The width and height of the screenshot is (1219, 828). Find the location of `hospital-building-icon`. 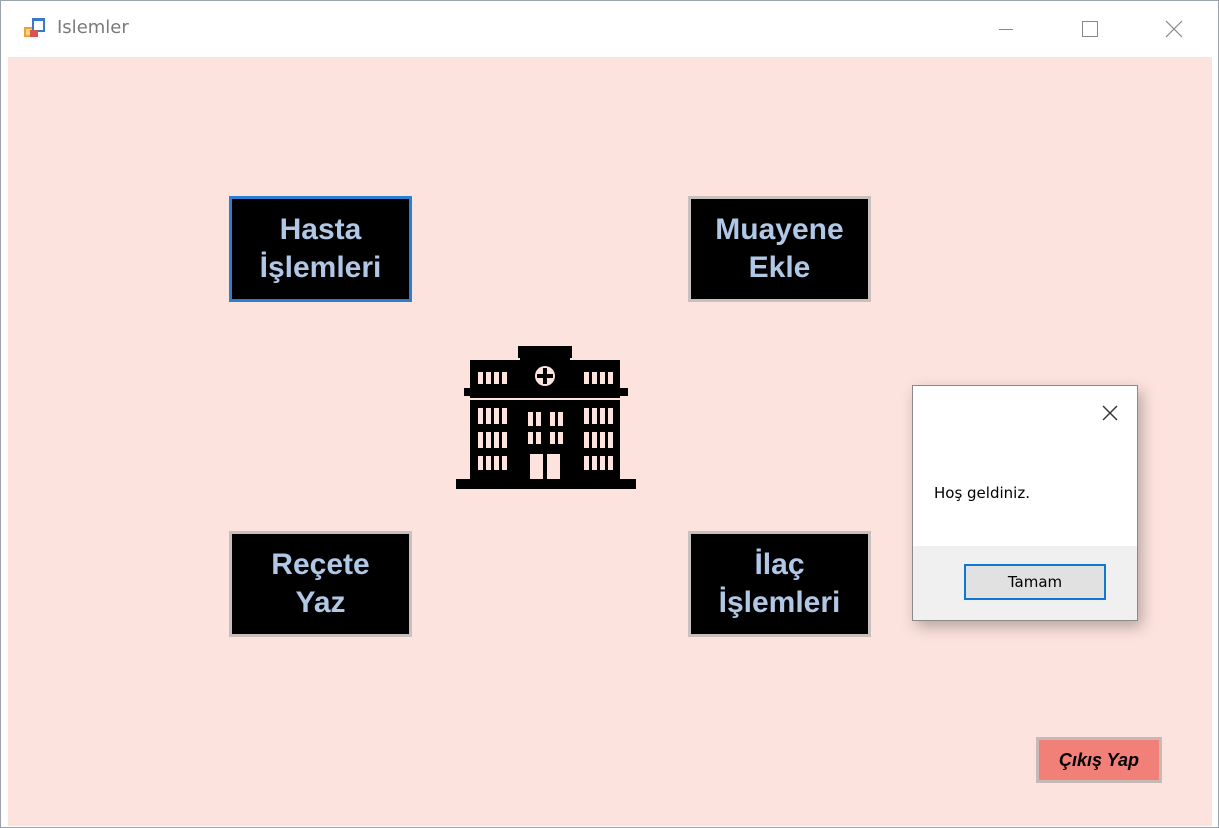

hospital-building-icon is located at coordinates (546, 417).